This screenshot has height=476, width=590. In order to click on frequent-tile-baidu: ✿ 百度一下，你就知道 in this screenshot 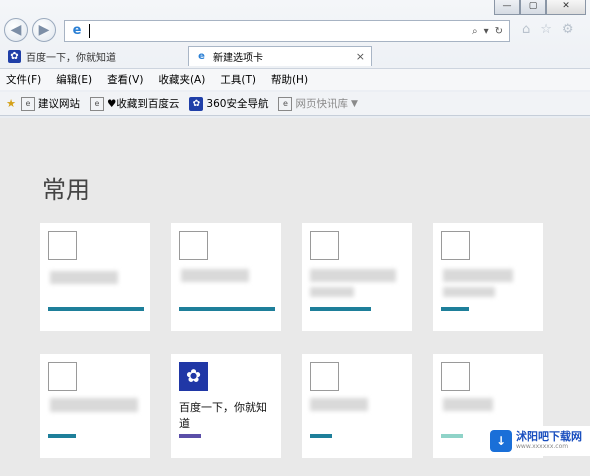, I will do `click(226, 406)`.